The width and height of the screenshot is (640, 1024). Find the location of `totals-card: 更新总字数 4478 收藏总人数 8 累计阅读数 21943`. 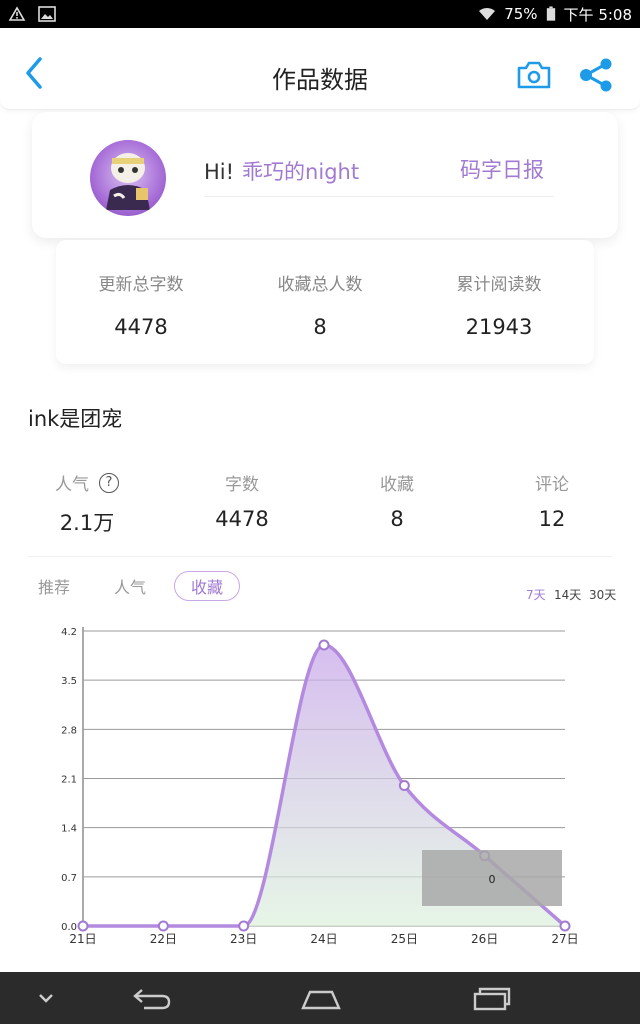

totals-card: 更新总字数 4478 收藏总人数 8 累计阅读数 21943 is located at coordinates (325, 302).